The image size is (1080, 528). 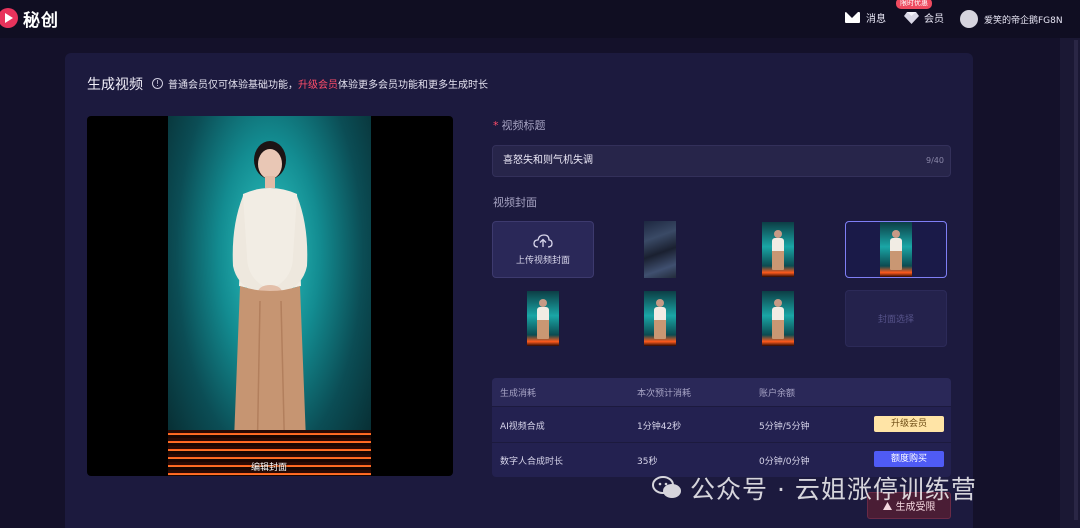 I want to click on app-logo: 秘创, so click(x=29, y=18).